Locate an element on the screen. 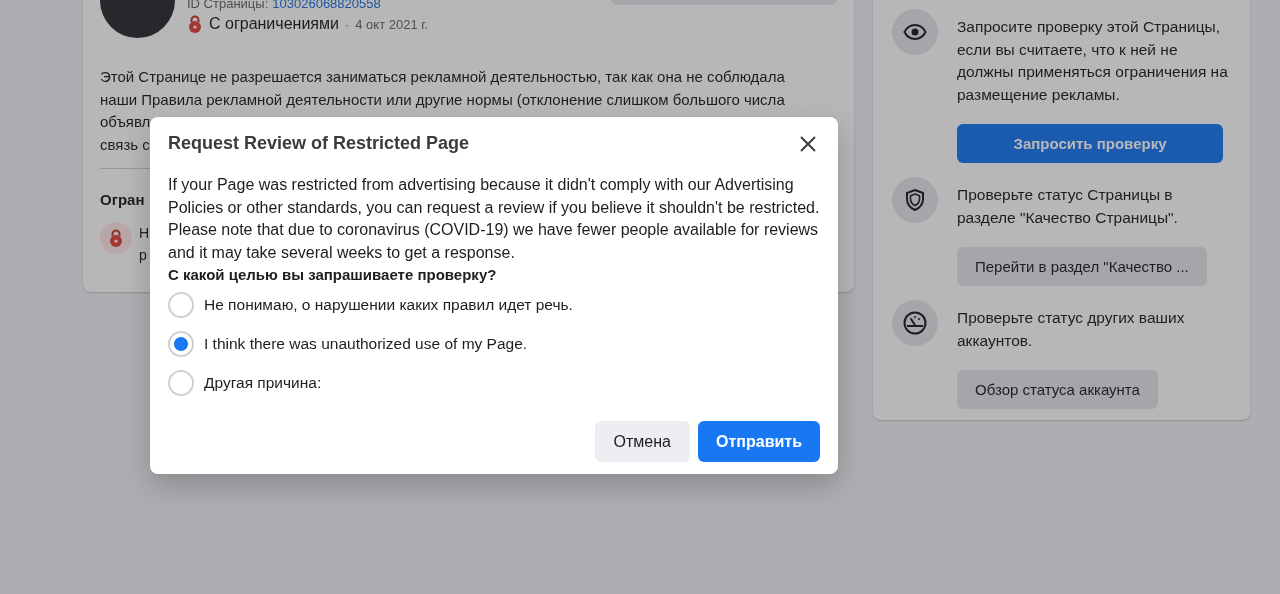 Image resolution: width=1280 pixels, height=594 pixels. description-text: наши Правила рекламной деятельности или другие нормы (отклонение слишком большого числа is located at coordinates (442, 99).